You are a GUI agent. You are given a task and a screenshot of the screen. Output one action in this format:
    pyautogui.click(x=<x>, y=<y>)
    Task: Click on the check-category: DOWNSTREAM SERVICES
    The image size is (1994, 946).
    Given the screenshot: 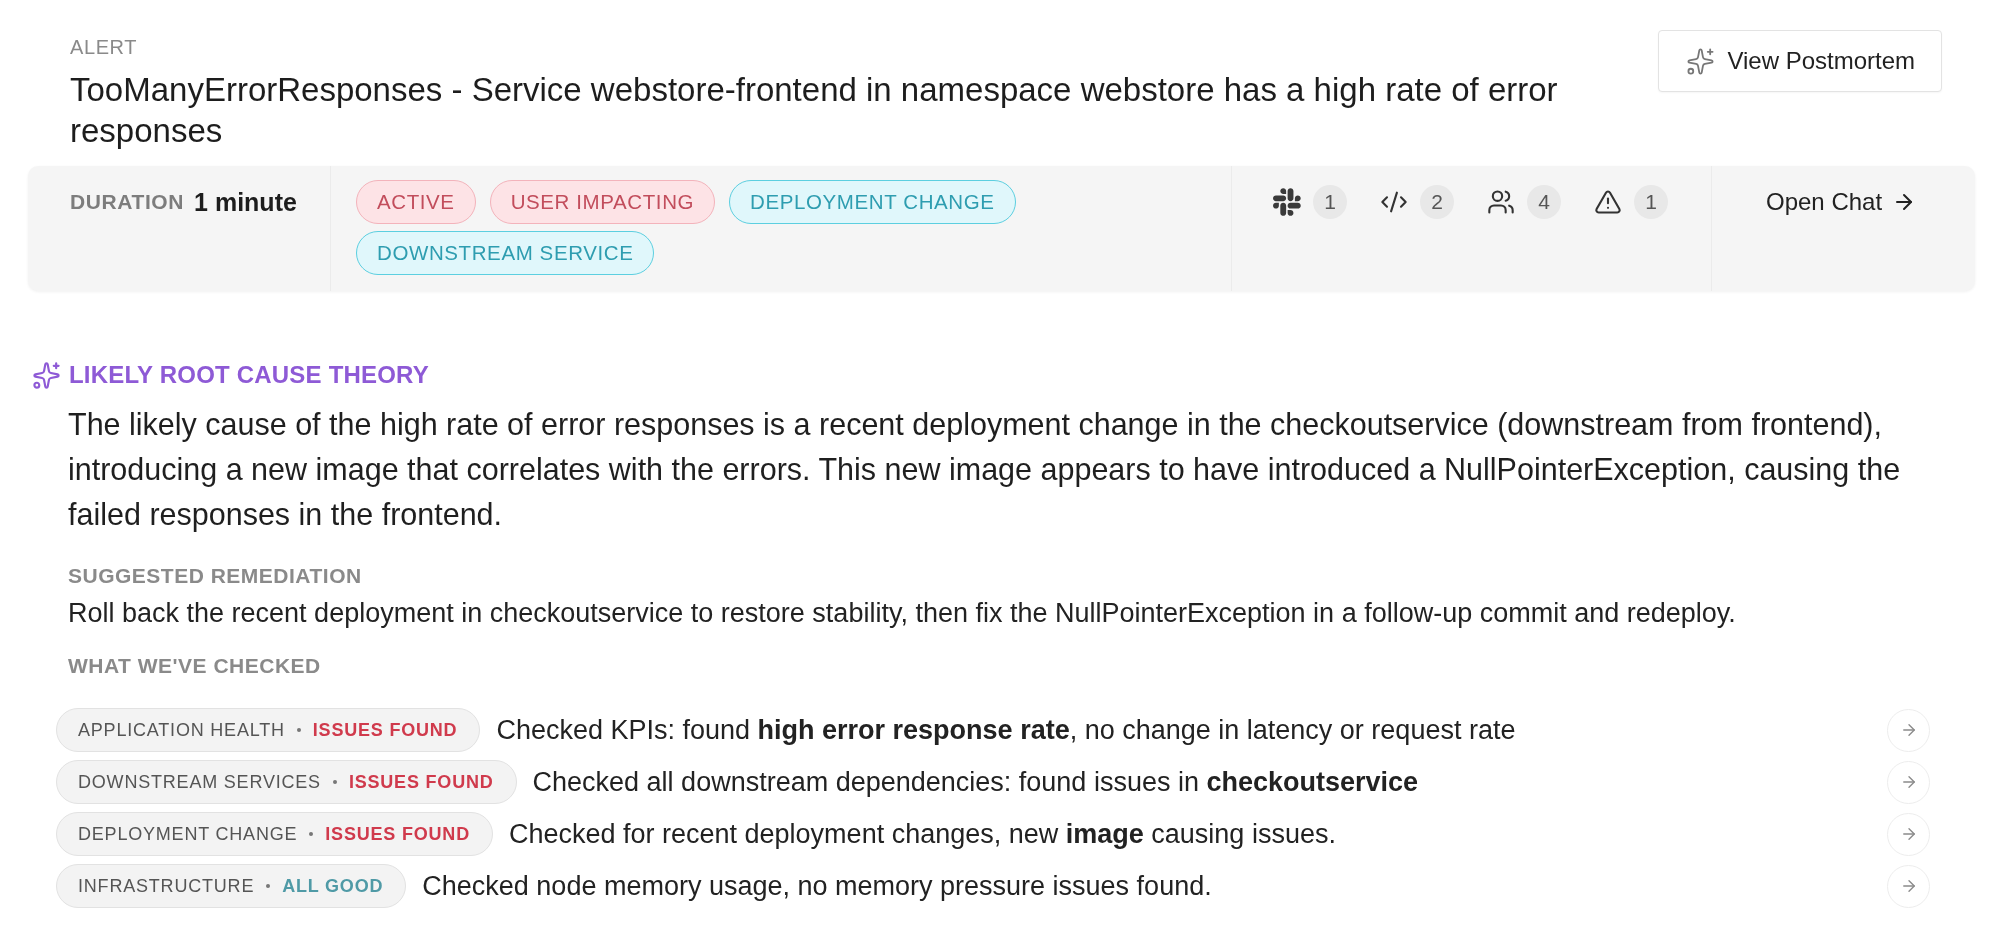 What is the action you would take?
    pyautogui.click(x=199, y=782)
    